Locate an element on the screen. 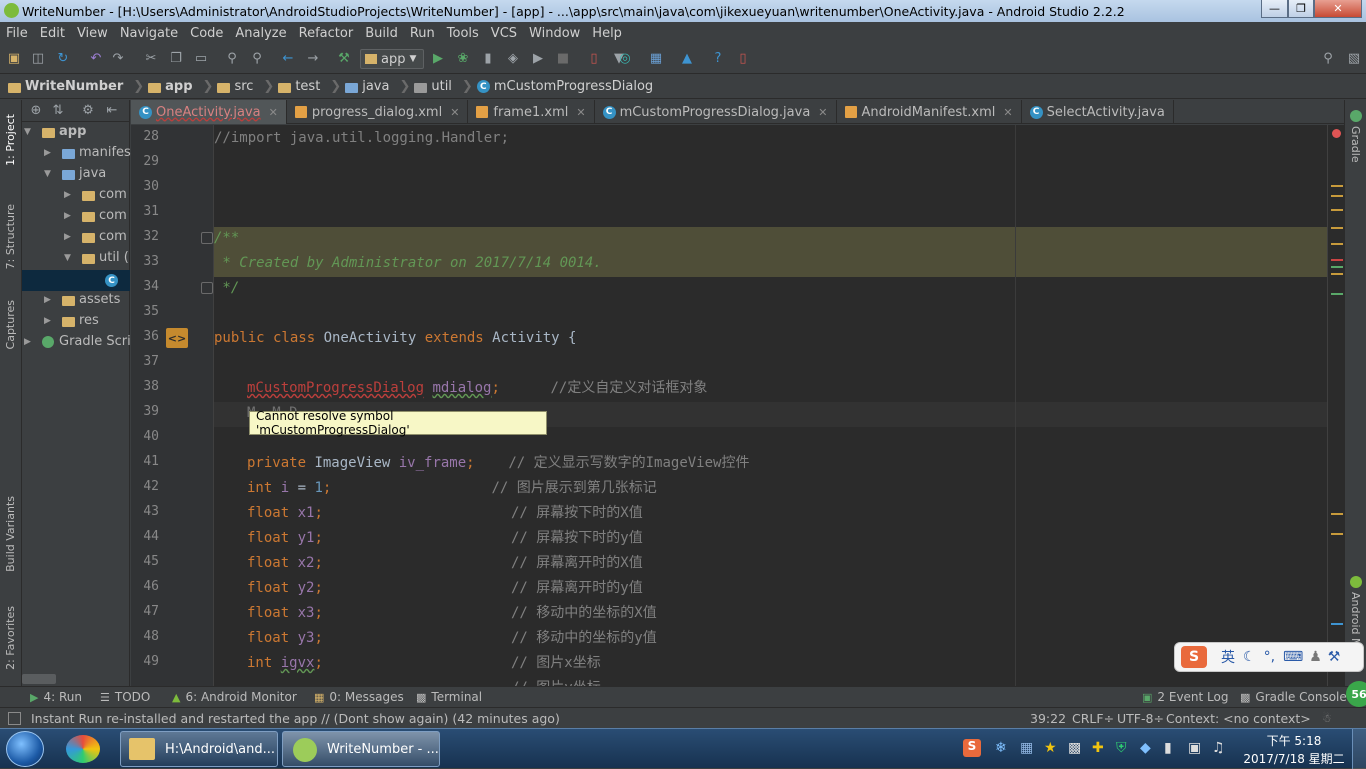  user-icon: ♟ is located at coordinates (1315, 657).